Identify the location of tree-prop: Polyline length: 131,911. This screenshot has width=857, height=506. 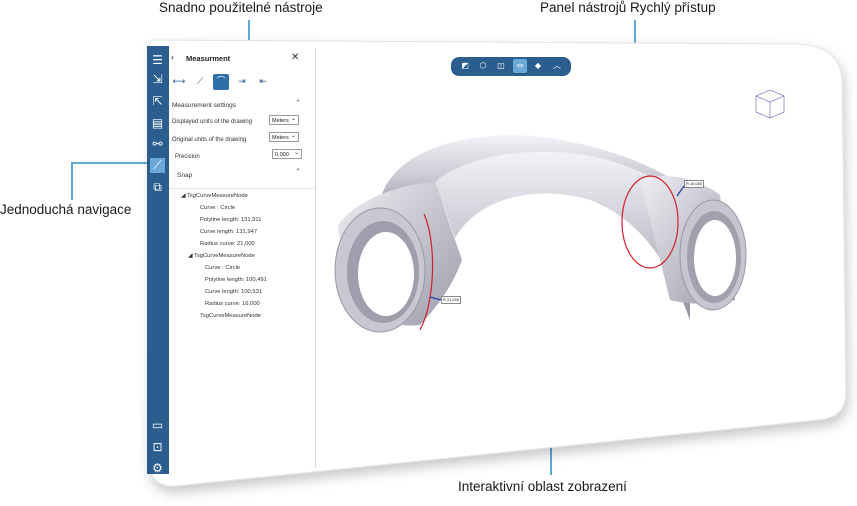
(231, 220).